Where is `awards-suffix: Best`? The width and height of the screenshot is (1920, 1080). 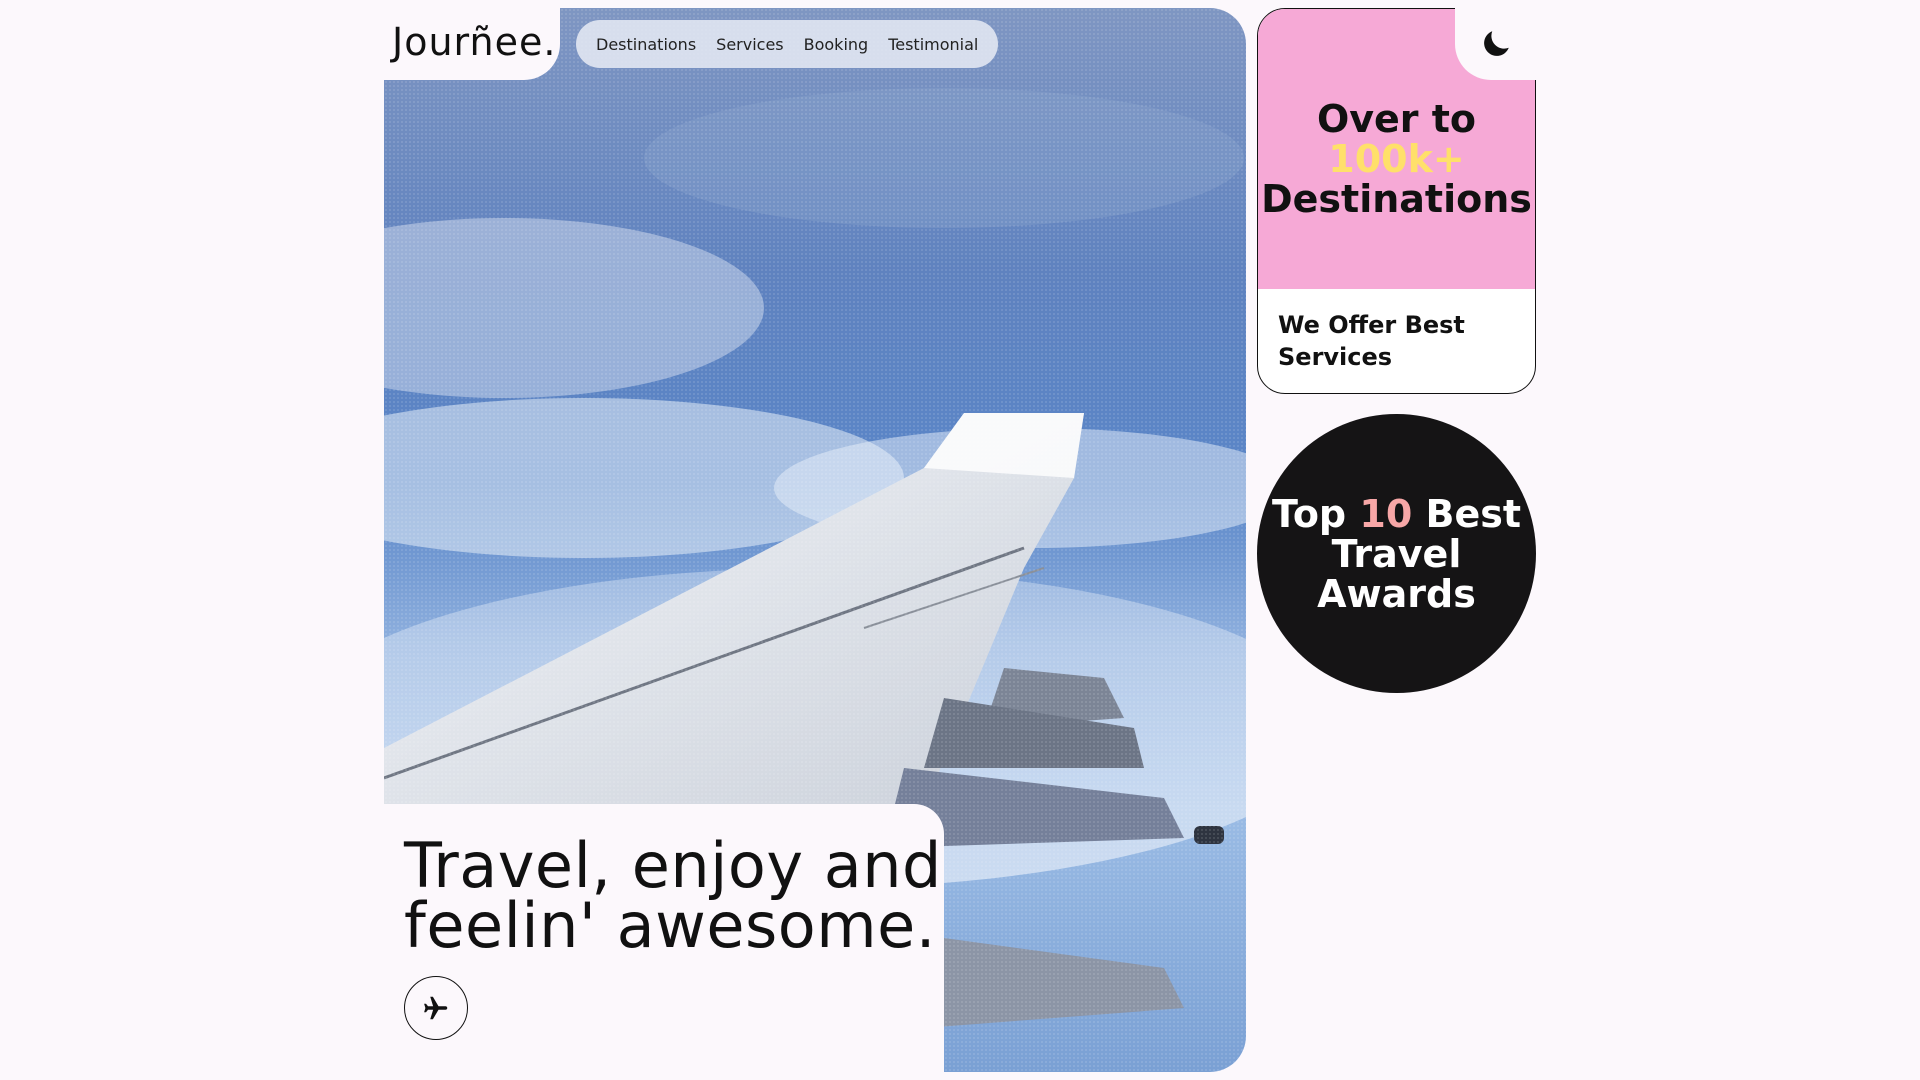
awards-suffix: Best is located at coordinates (1473, 513).